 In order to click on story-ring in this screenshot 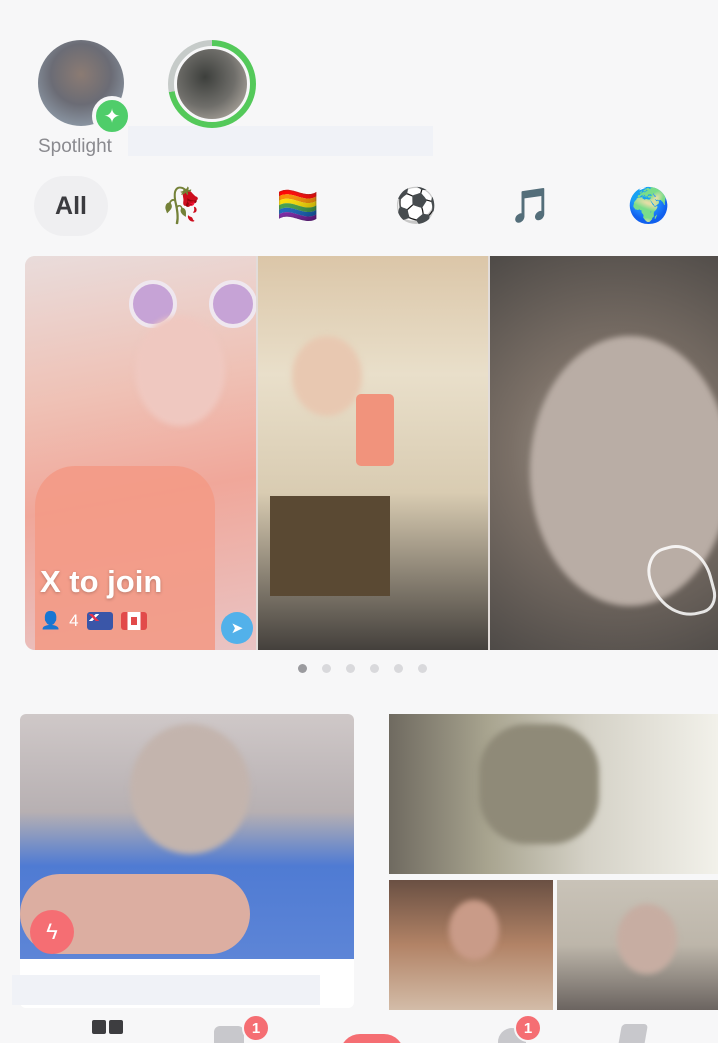, I will do `click(212, 84)`.